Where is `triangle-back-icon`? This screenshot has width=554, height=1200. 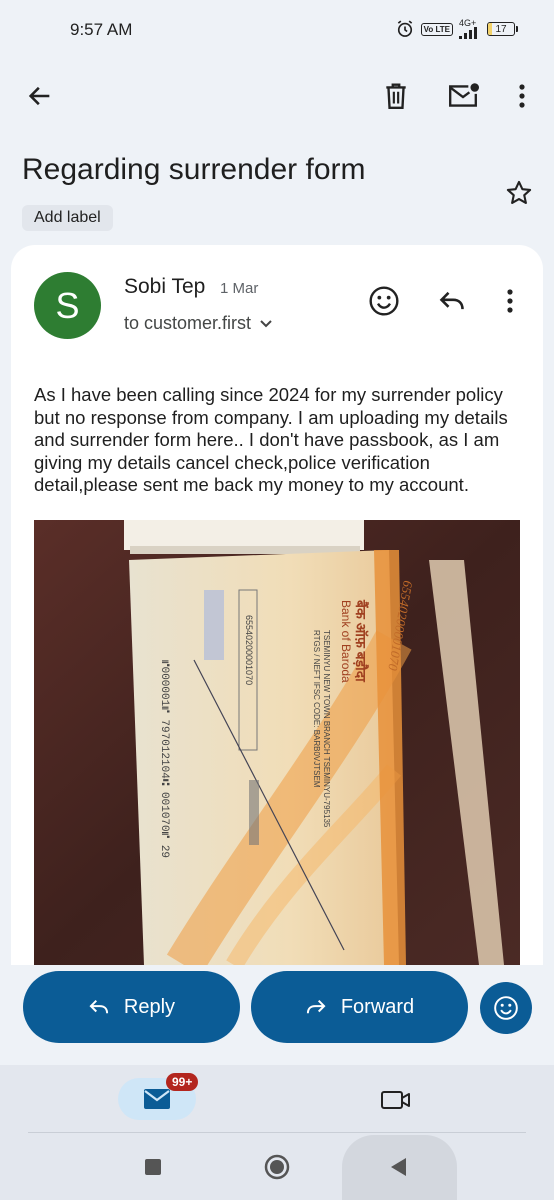
triangle-back-icon is located at coordinates (398, 1167).